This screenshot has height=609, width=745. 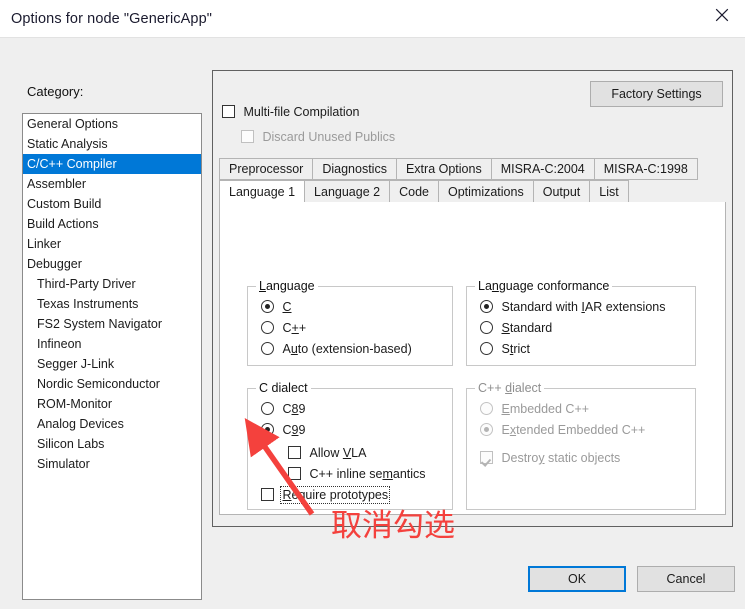 I want to click on category-item-custom-build: Custom Build, so click(x=112, y=204).